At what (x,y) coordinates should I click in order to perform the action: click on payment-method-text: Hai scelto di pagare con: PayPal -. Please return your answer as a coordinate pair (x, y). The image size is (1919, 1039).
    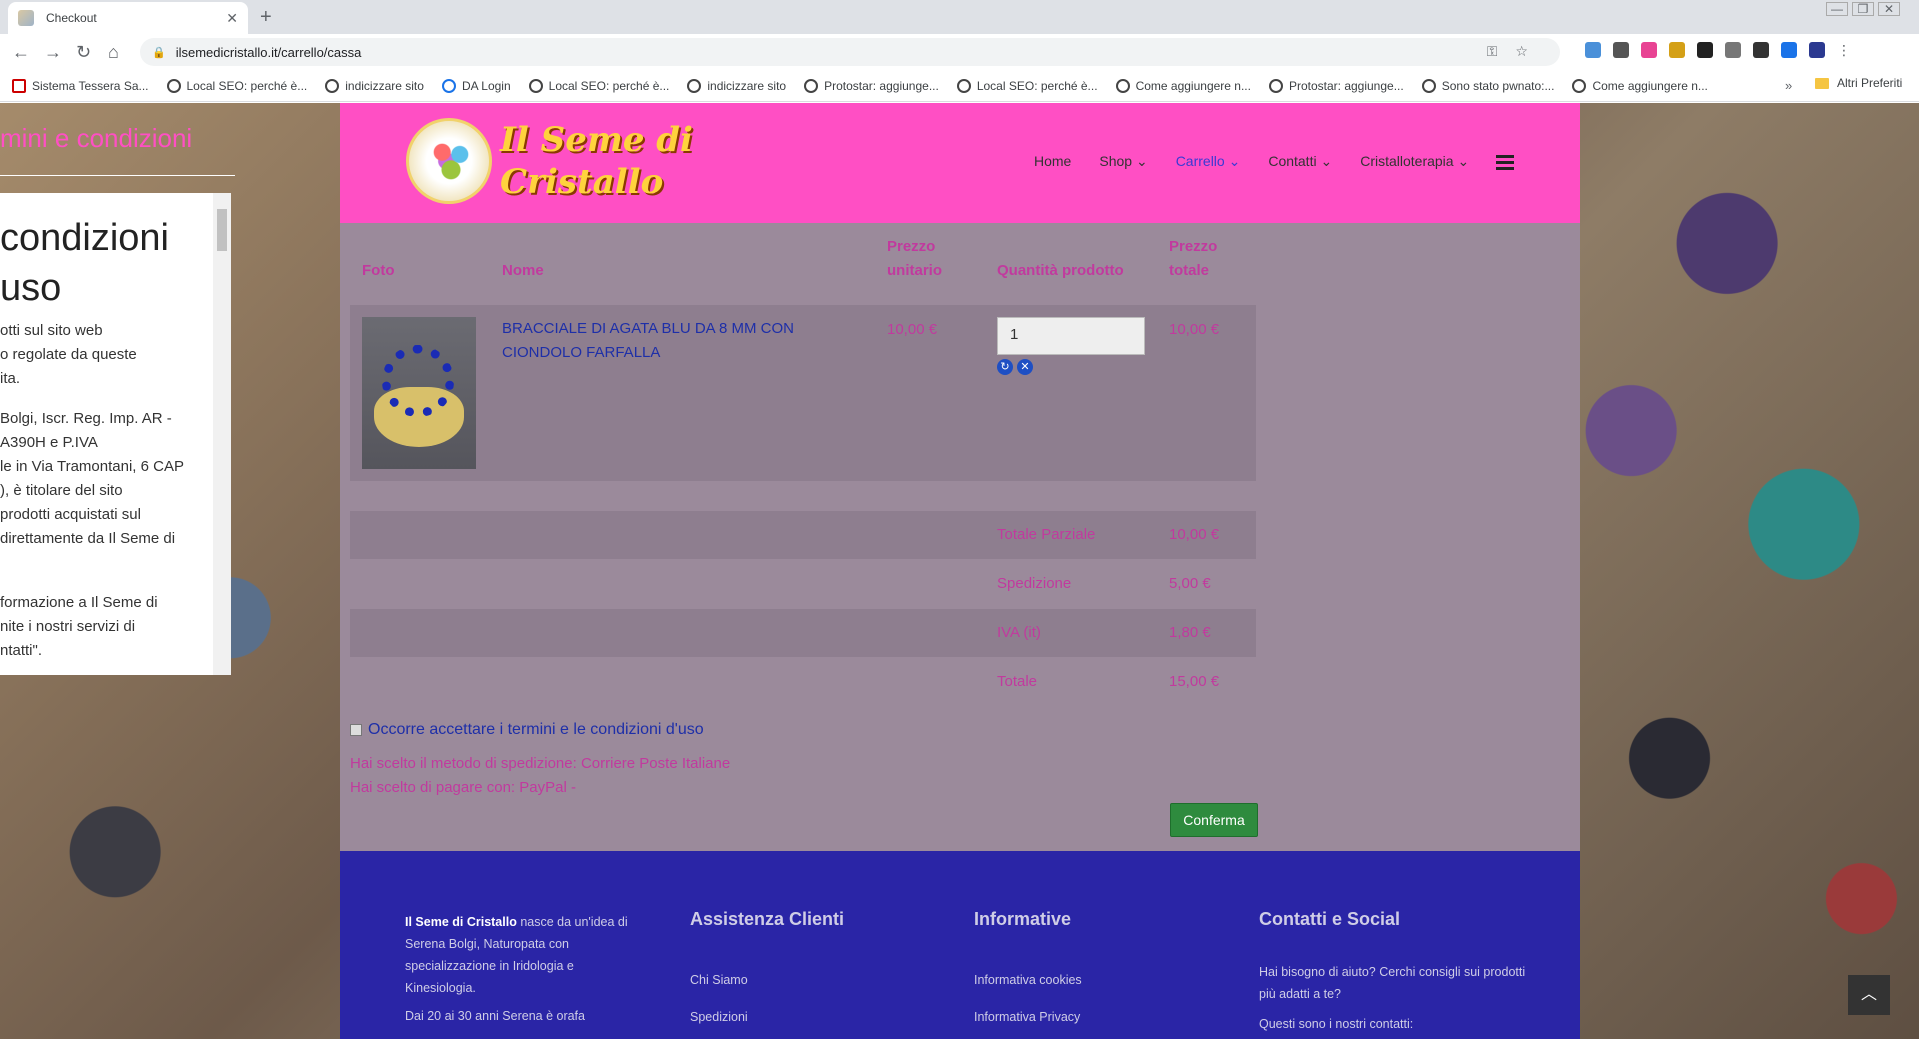
    Looking at the image, I should click on (463, 787).